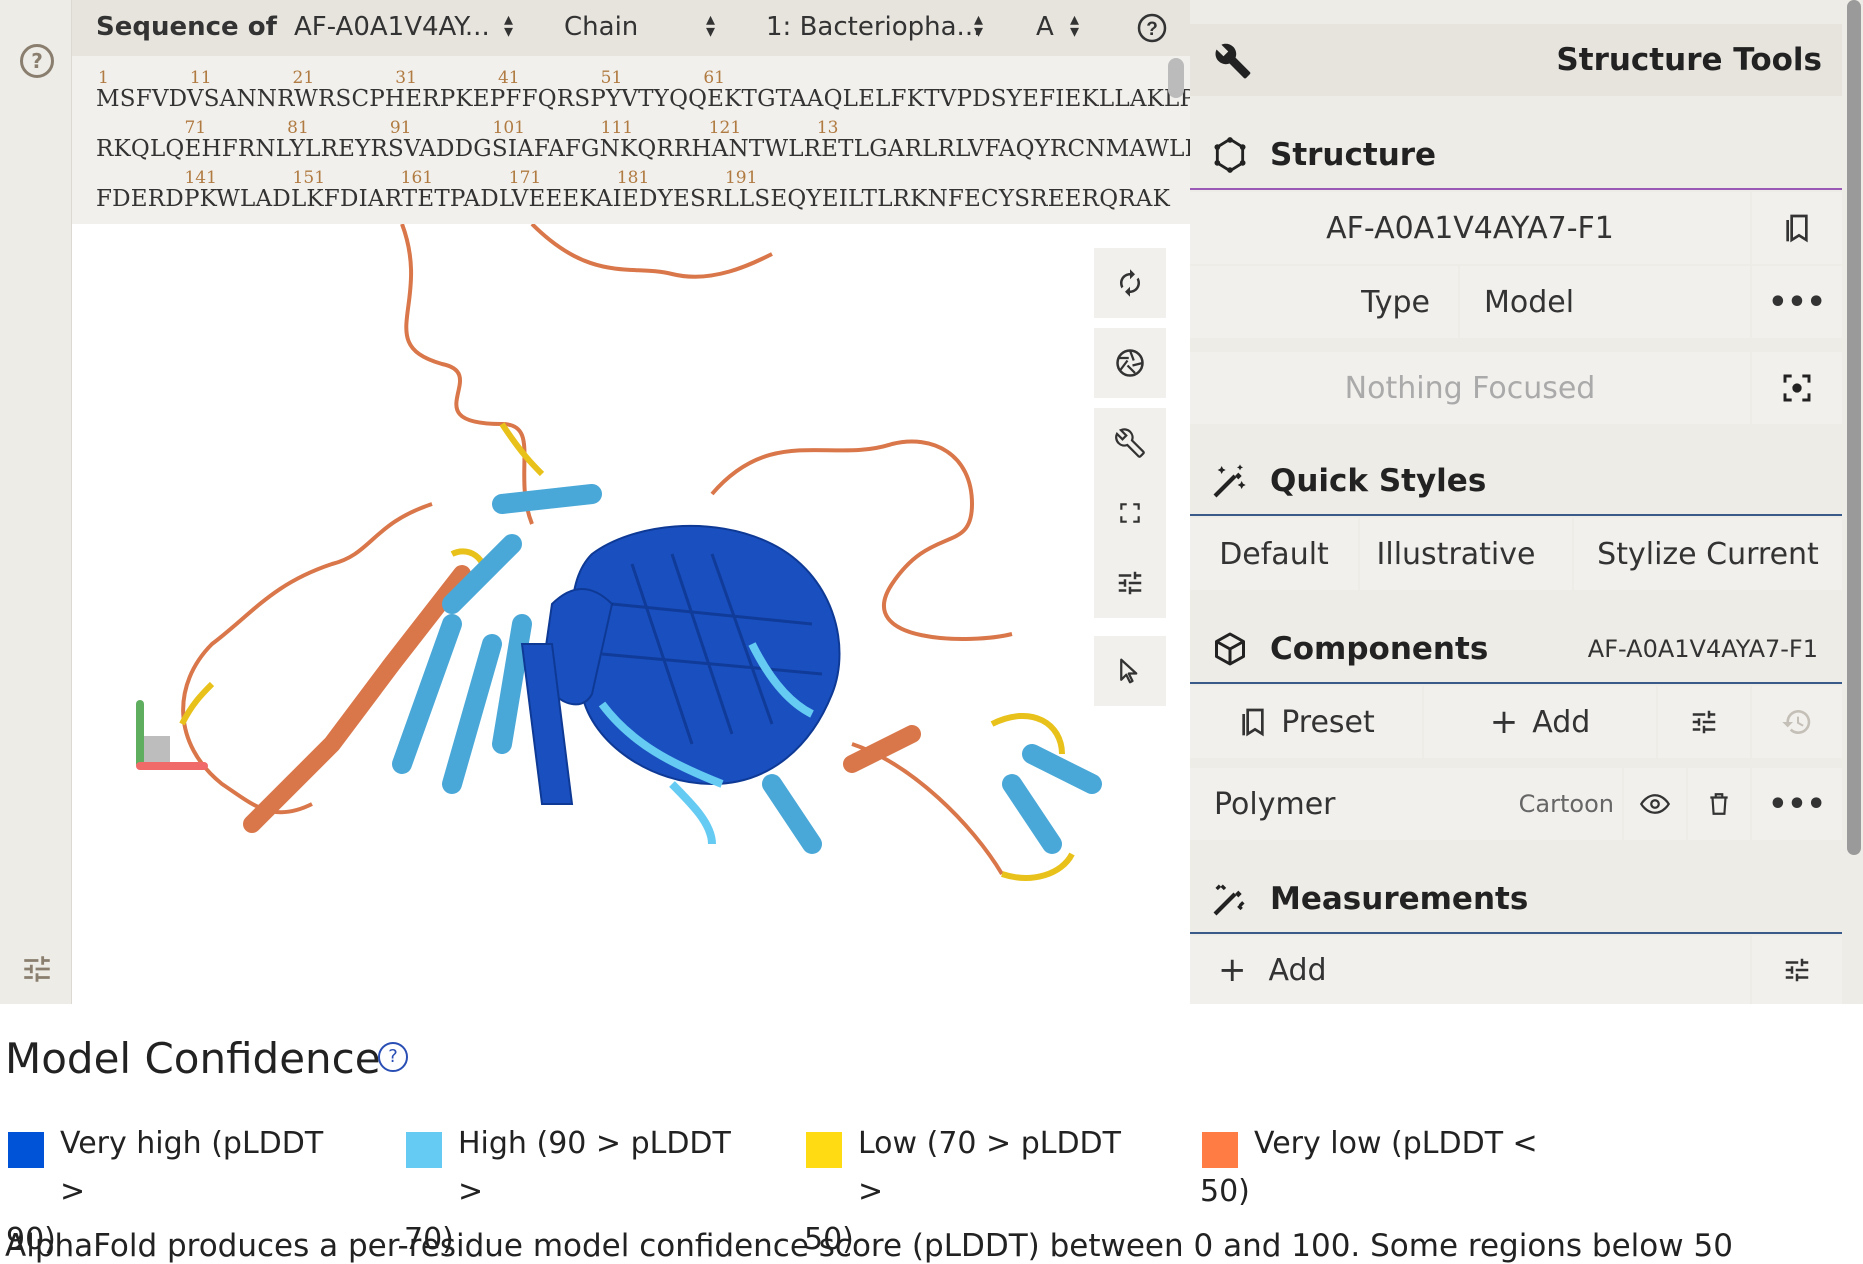 This screenshot has height=1264, width=1863. What do you see at coordinates (1516, 481) in the screenshot?
I see `quick-styles-section-header: Quick Styles` at bounding box center [1516, 481].